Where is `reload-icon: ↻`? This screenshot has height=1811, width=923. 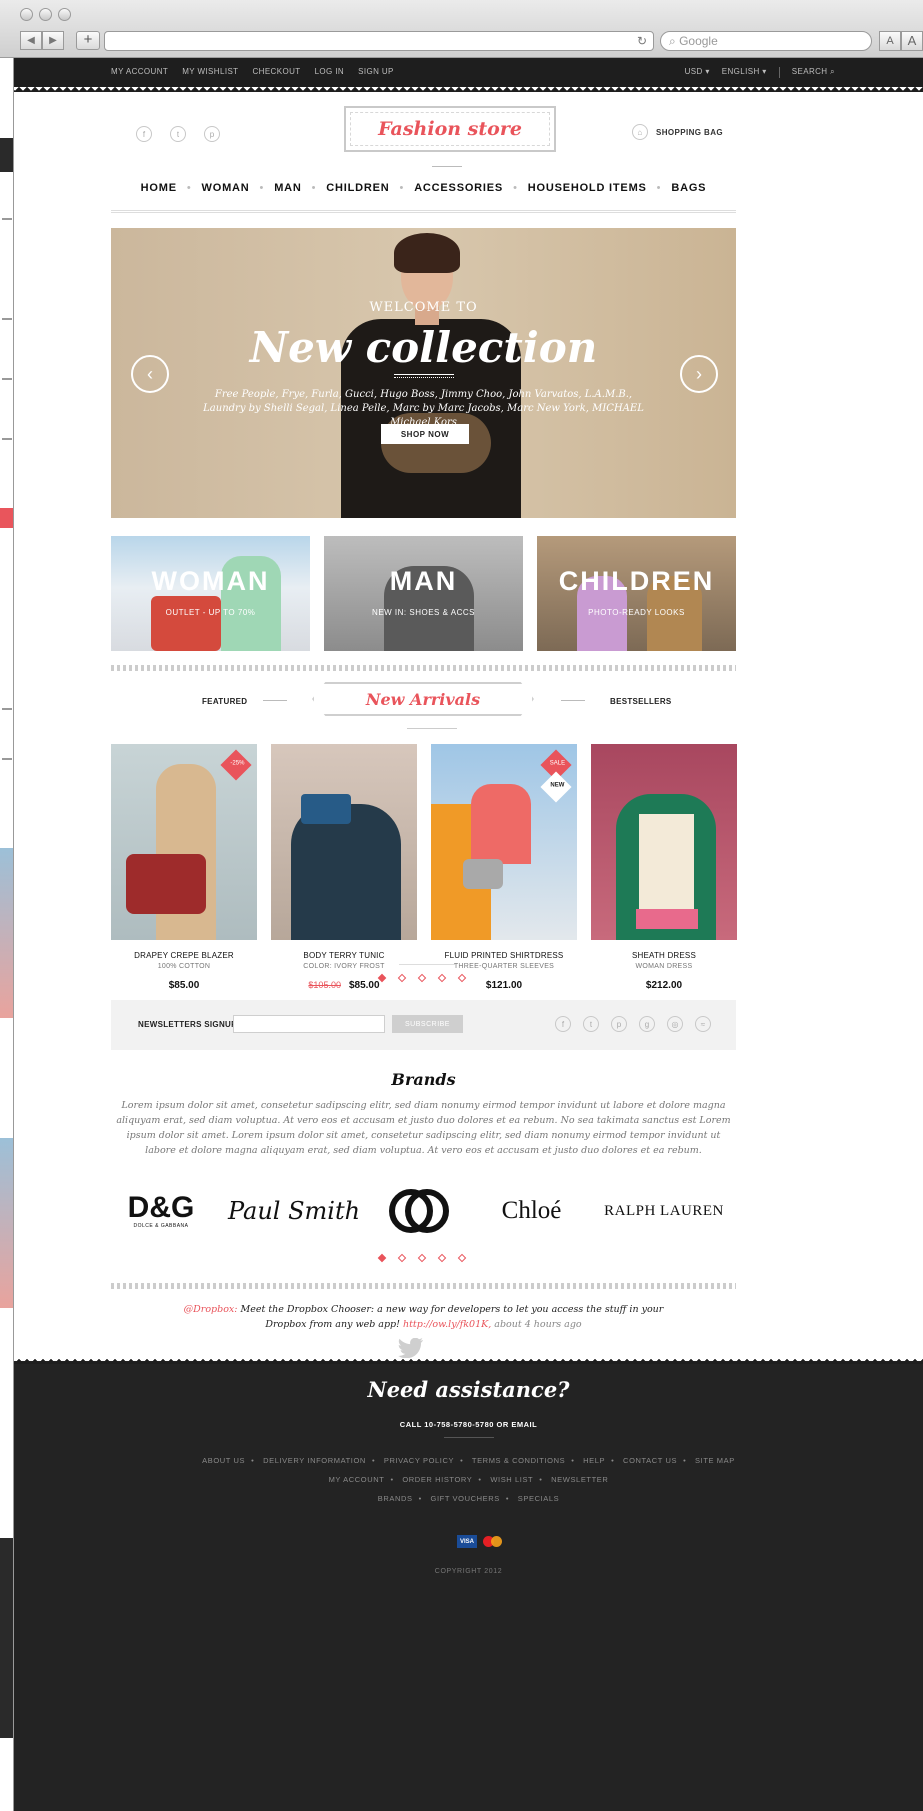
reload-icon: ↻ is located at coordinates (642, 41).